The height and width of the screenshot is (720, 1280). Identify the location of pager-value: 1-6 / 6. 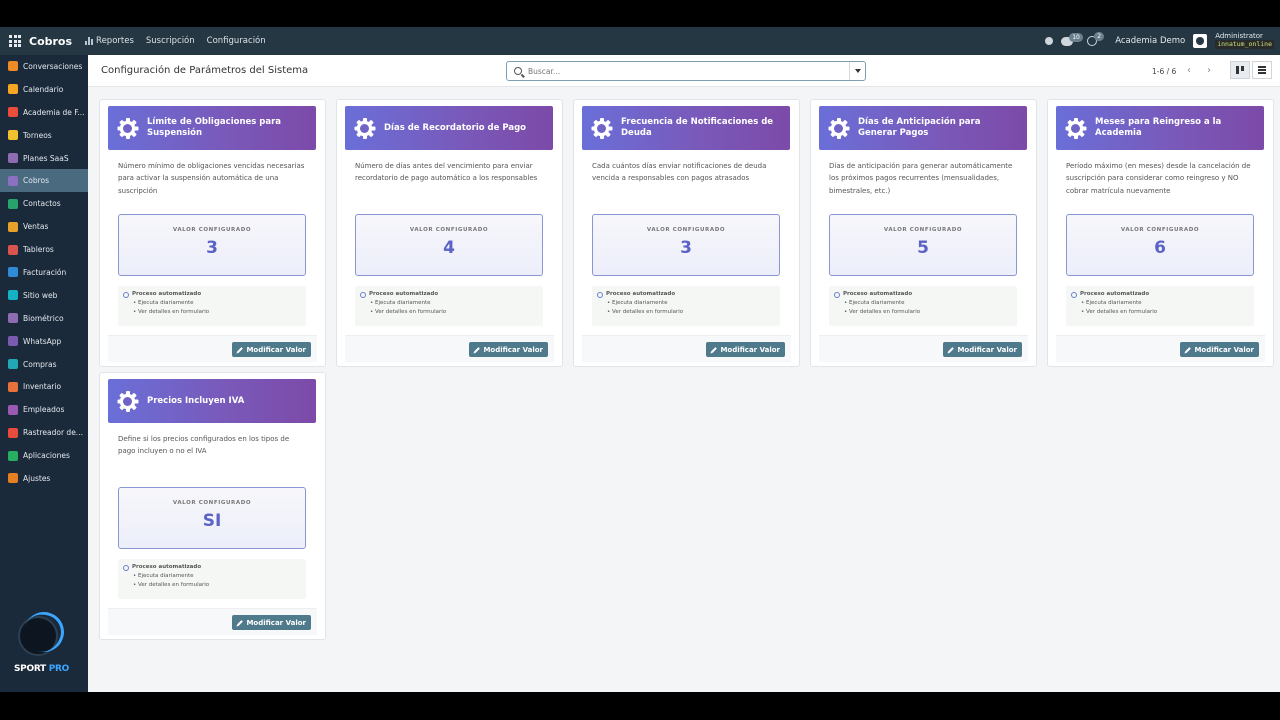
(1164, 71).